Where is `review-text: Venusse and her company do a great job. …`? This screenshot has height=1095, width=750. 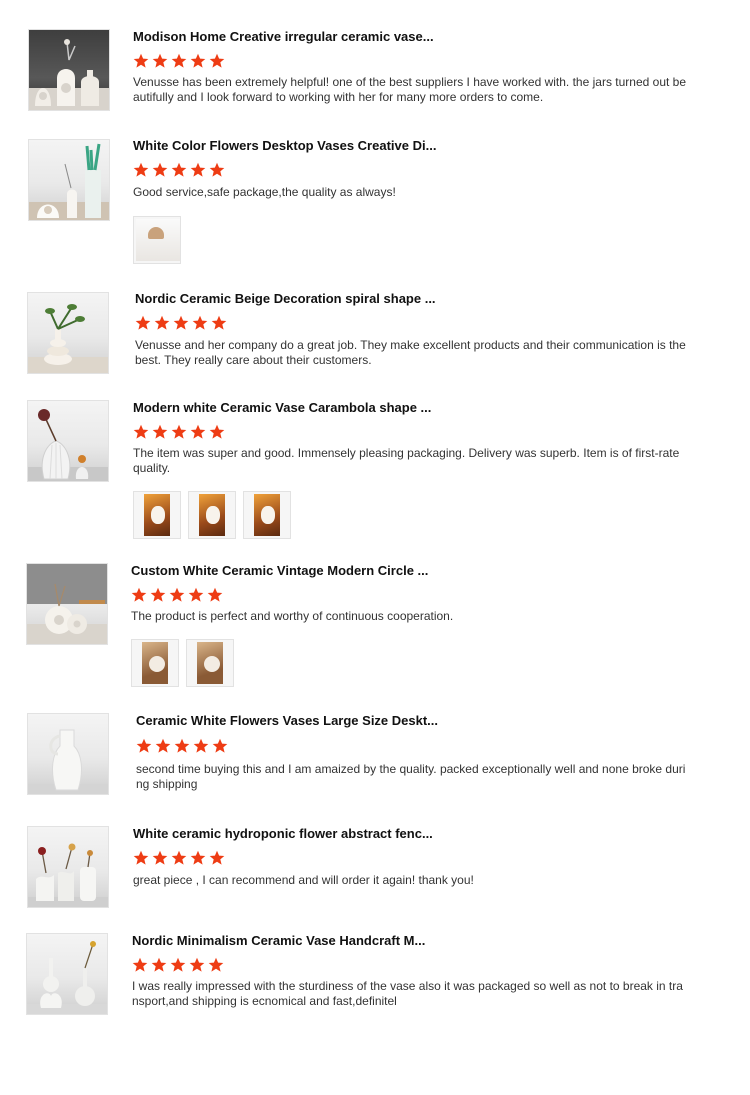 review-text: Venusse and her company do a great job. … is located at coordinates (410, 352).